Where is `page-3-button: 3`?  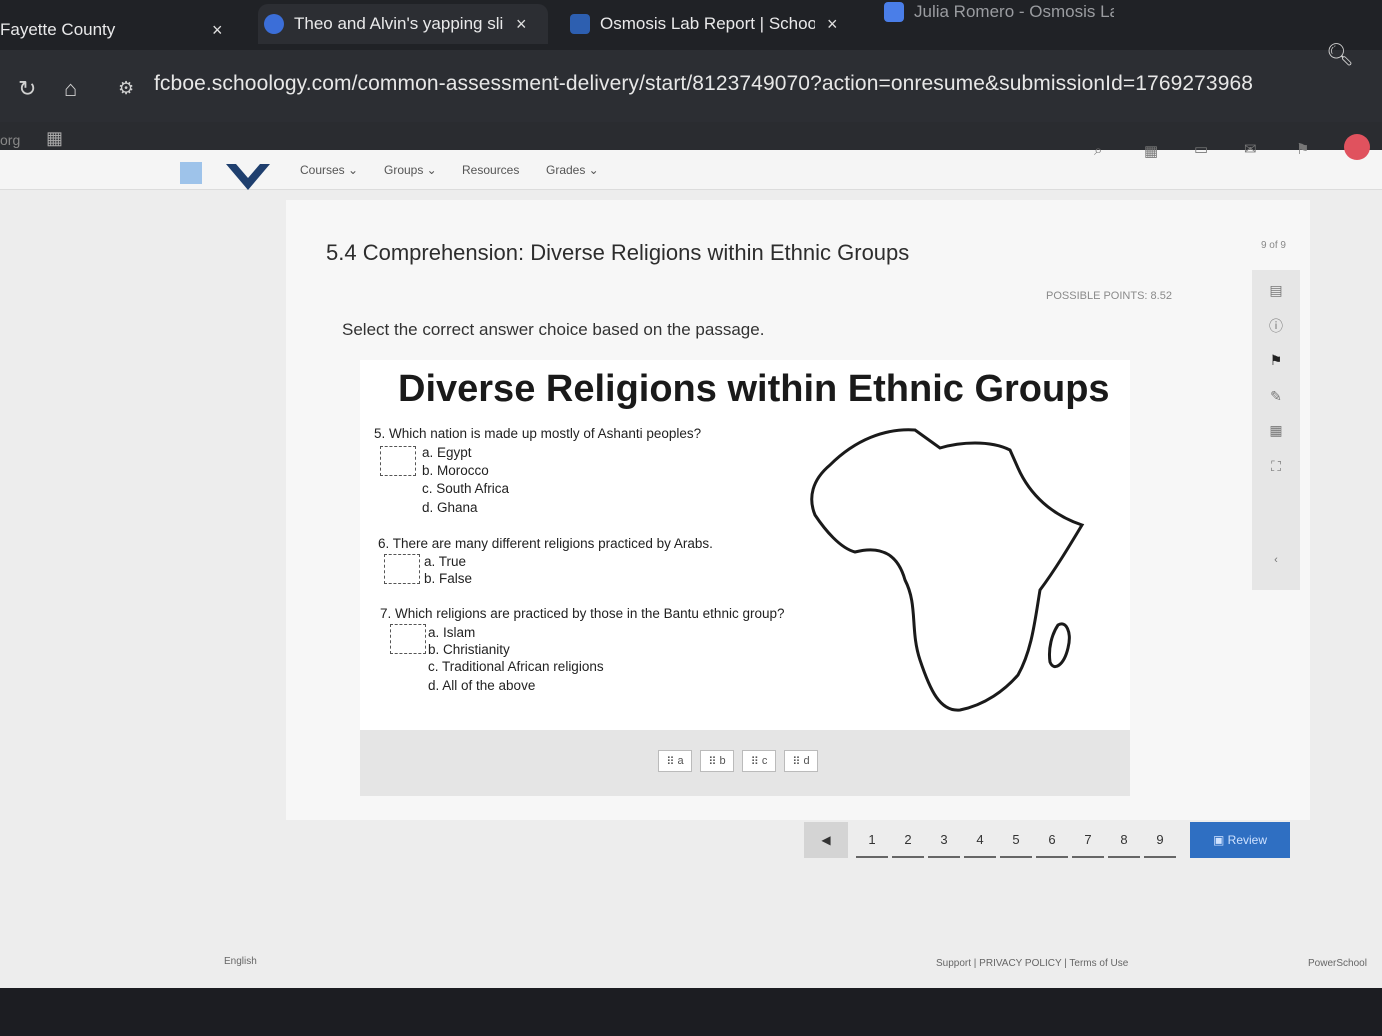
page-3-button: 3 is located at coordinates (944, 840).